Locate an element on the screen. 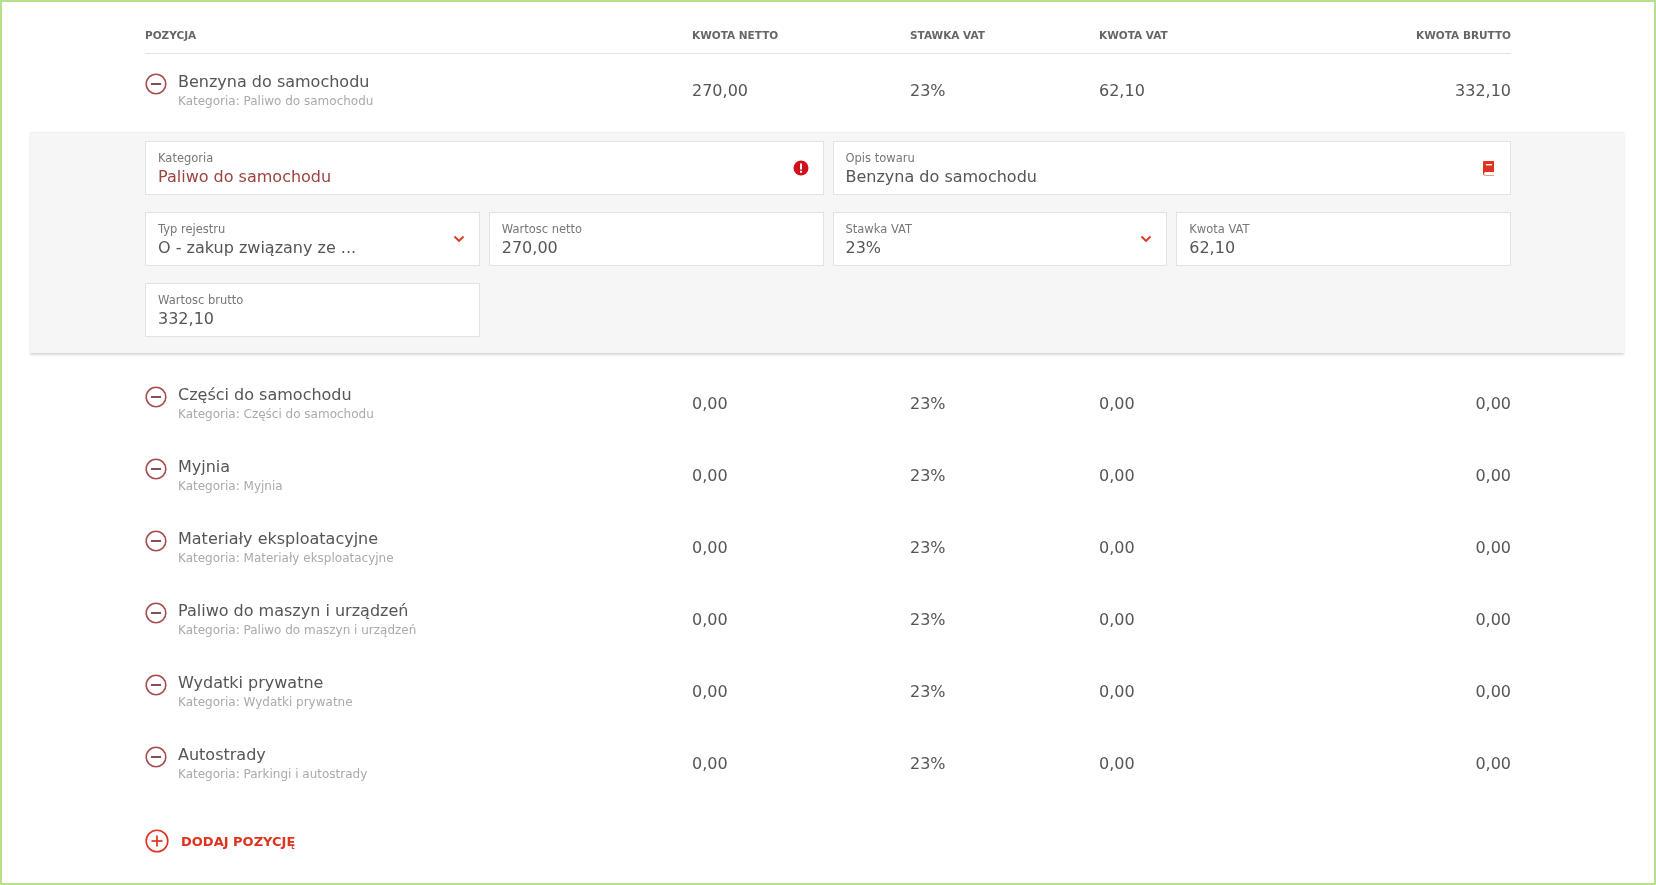 Image resolution: width=1656 pixels, height=885 pixels. book-icon is located at coordinates (1489, 168).